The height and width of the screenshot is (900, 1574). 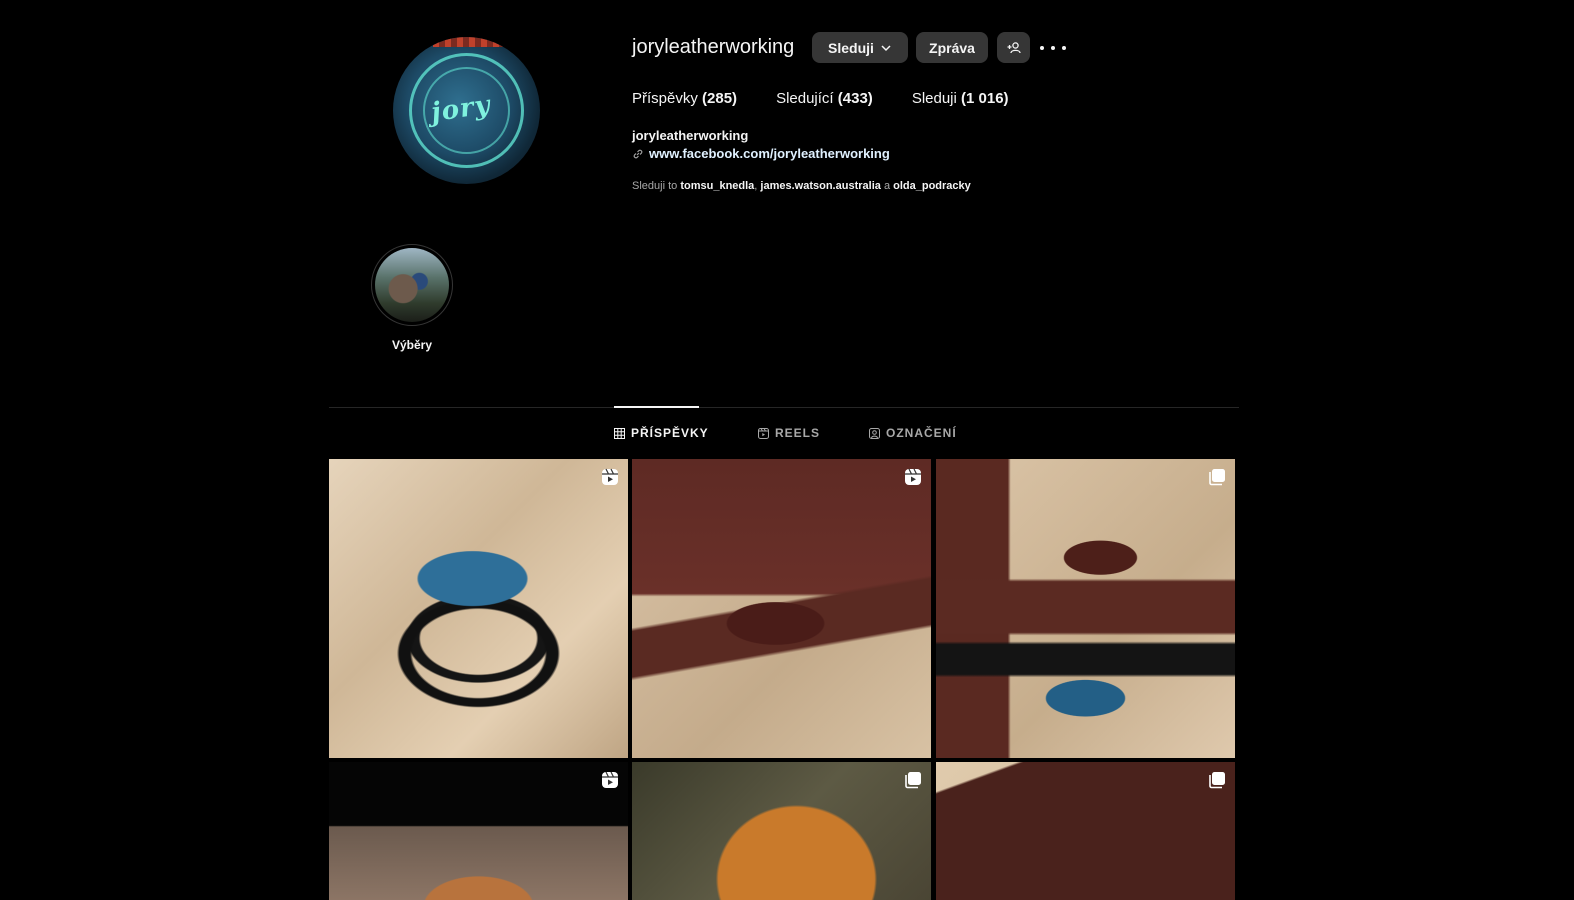 I want to click on tabs-divider, so click(x=784, y=407).